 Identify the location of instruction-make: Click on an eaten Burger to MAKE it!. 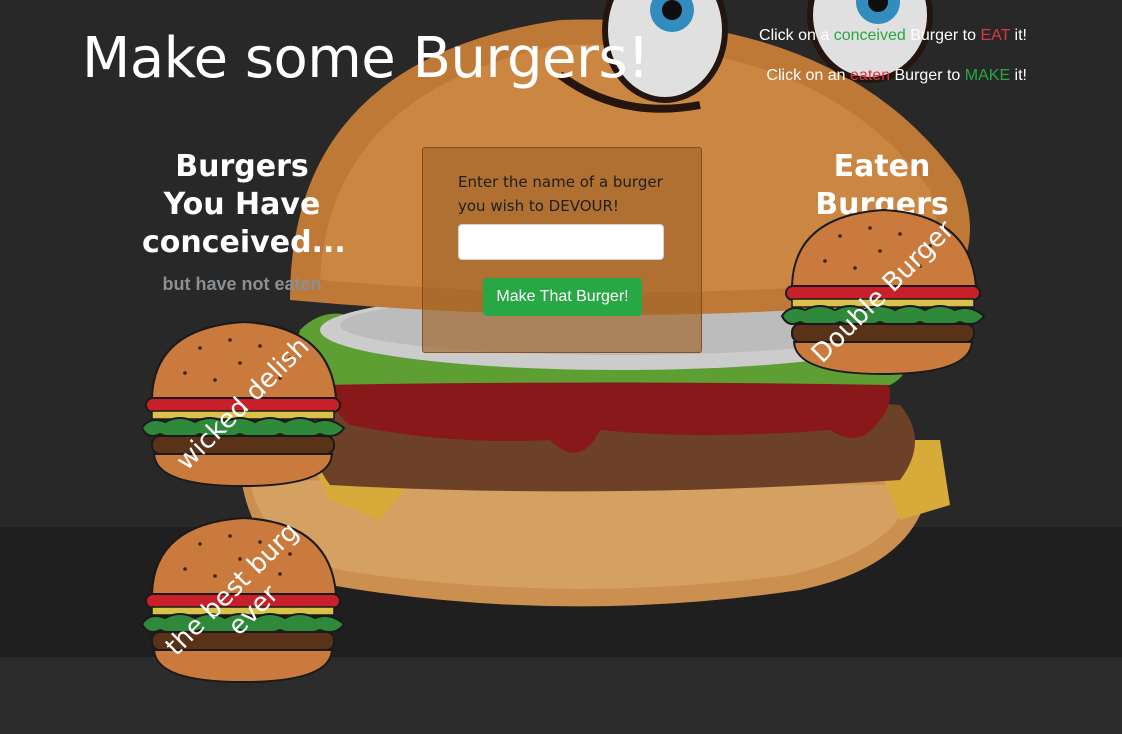
(893, 76).